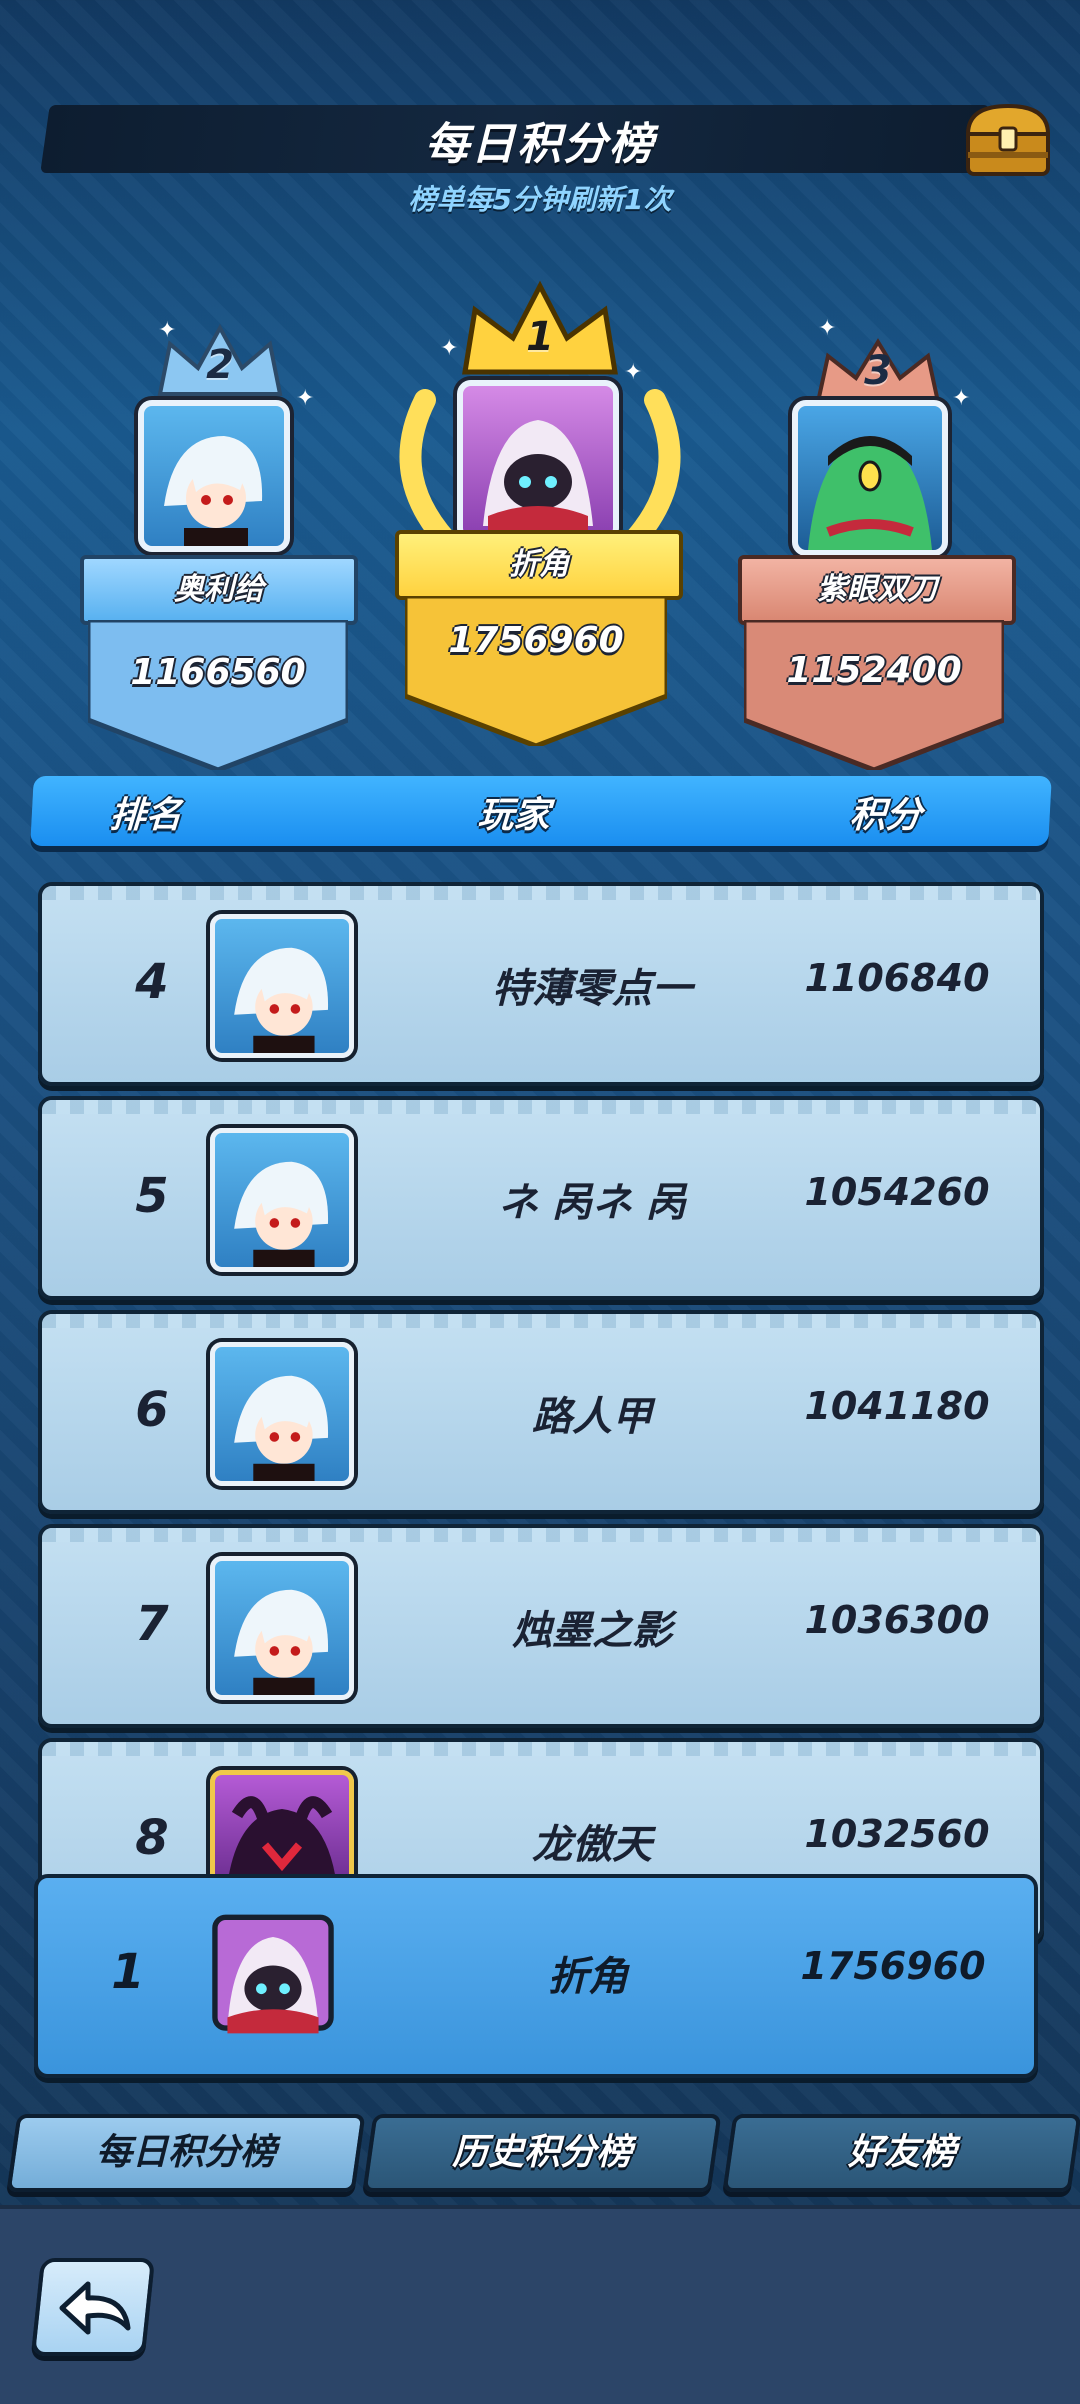 The image size is (1080, 2404). I want to click on column-rank: 排名, so click(145, 815).